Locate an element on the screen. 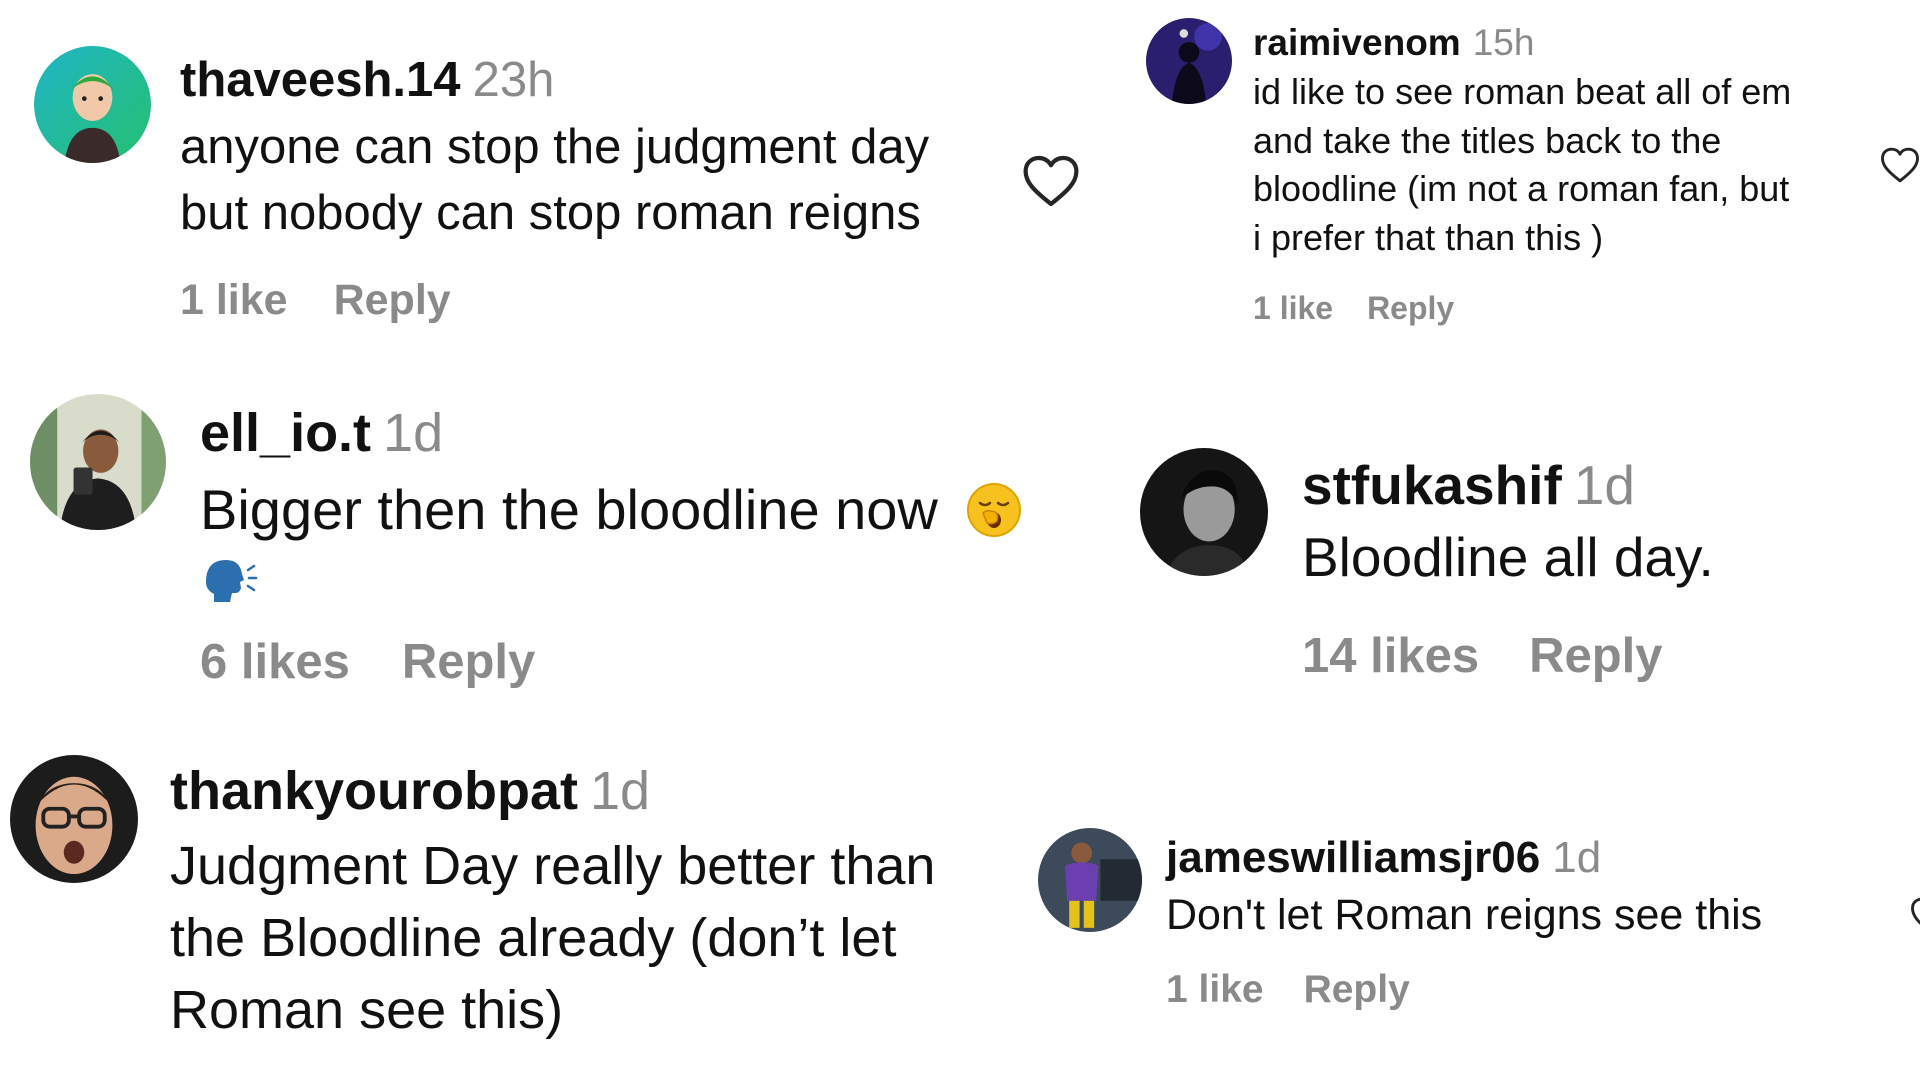  comment-text-line: Roman see this) is located at coordinates (367, 1010).